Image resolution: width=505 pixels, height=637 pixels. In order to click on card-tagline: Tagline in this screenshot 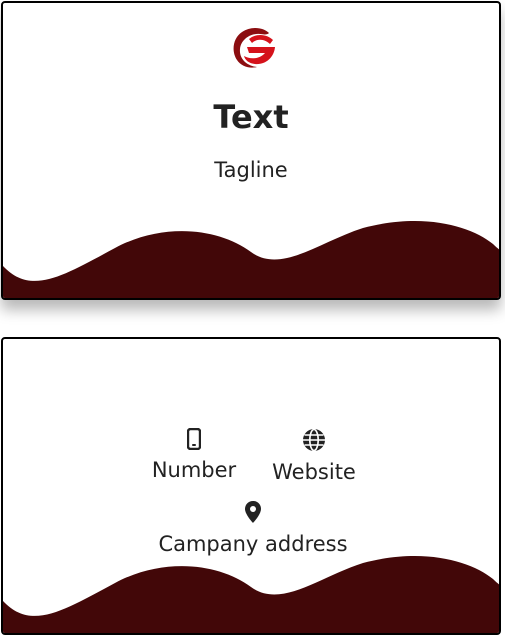, I will do `click(251, 170)`.